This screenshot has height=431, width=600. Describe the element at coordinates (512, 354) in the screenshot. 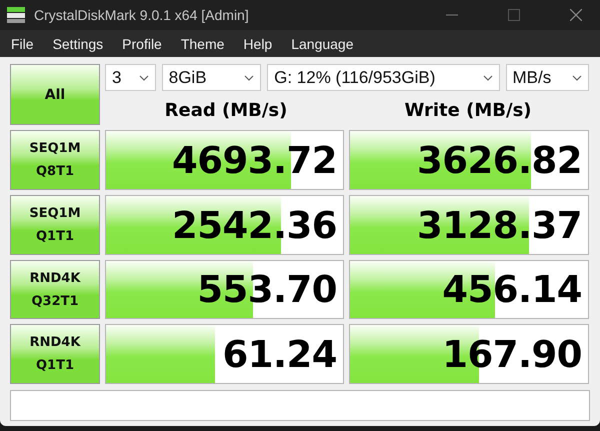

I see `result-value: 167.90` at that location.